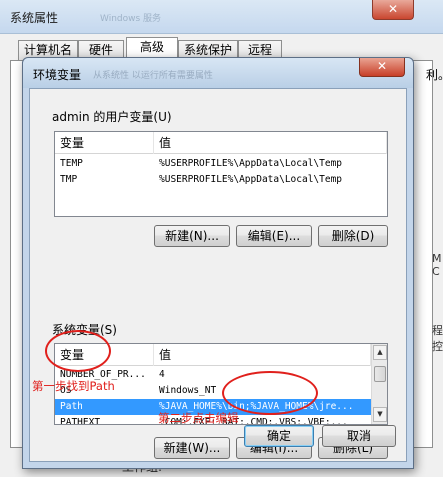  Describe the element at coordinates (380, 352) in the screenshot. I see `scroll-up-button: ▲` at that location.